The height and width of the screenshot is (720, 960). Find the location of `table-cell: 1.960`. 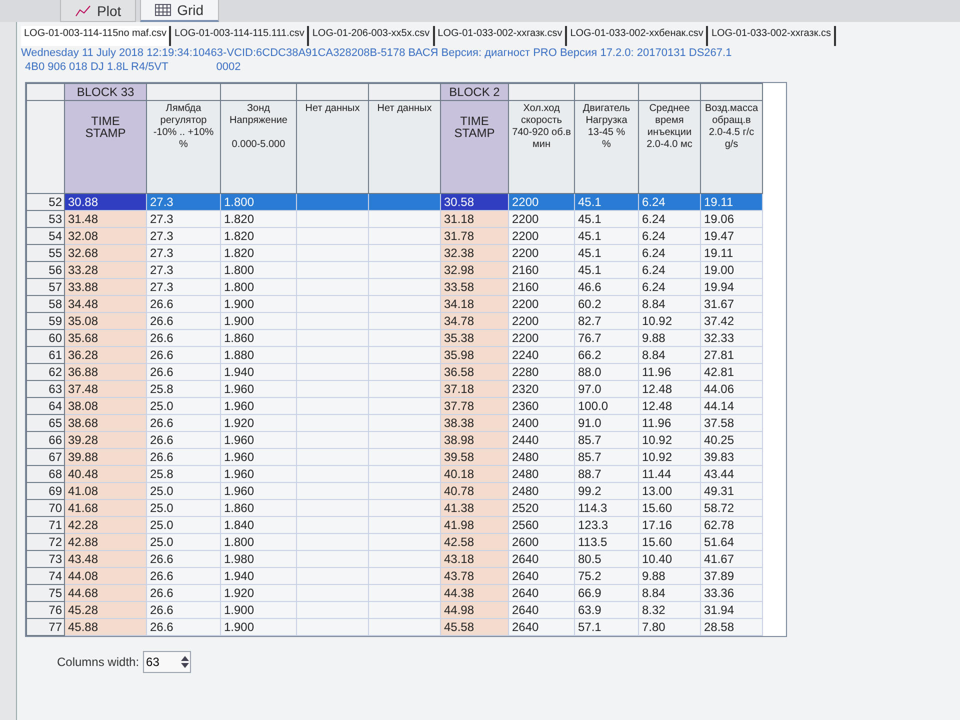

table-cell: 1.960 is located at coordinates (258, 406).